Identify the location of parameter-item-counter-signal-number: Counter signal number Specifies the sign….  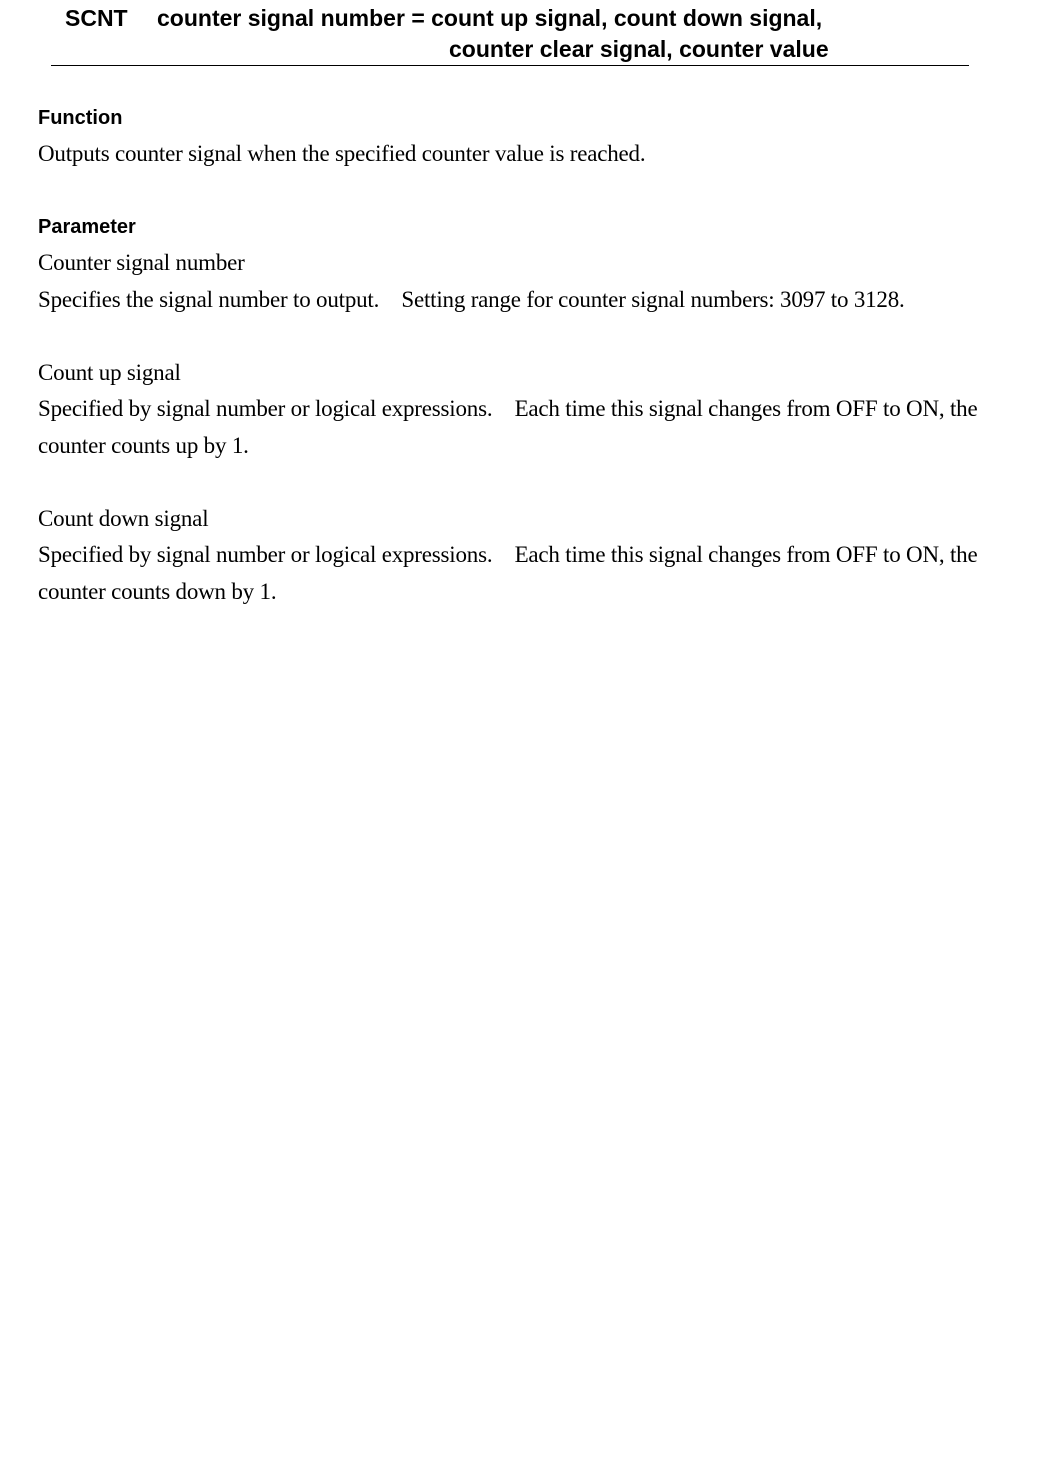
(508, 281).